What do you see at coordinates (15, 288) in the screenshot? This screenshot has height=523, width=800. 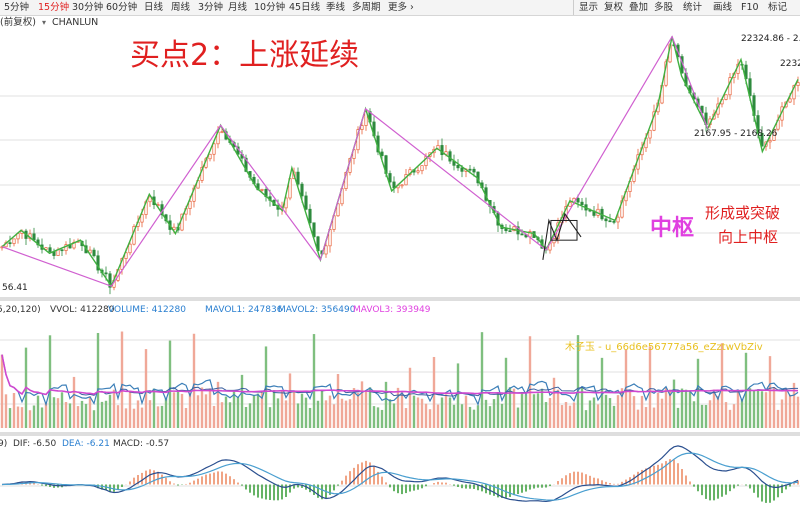 I see `low-price-label: 56.41` at bounding box center [15, 288].